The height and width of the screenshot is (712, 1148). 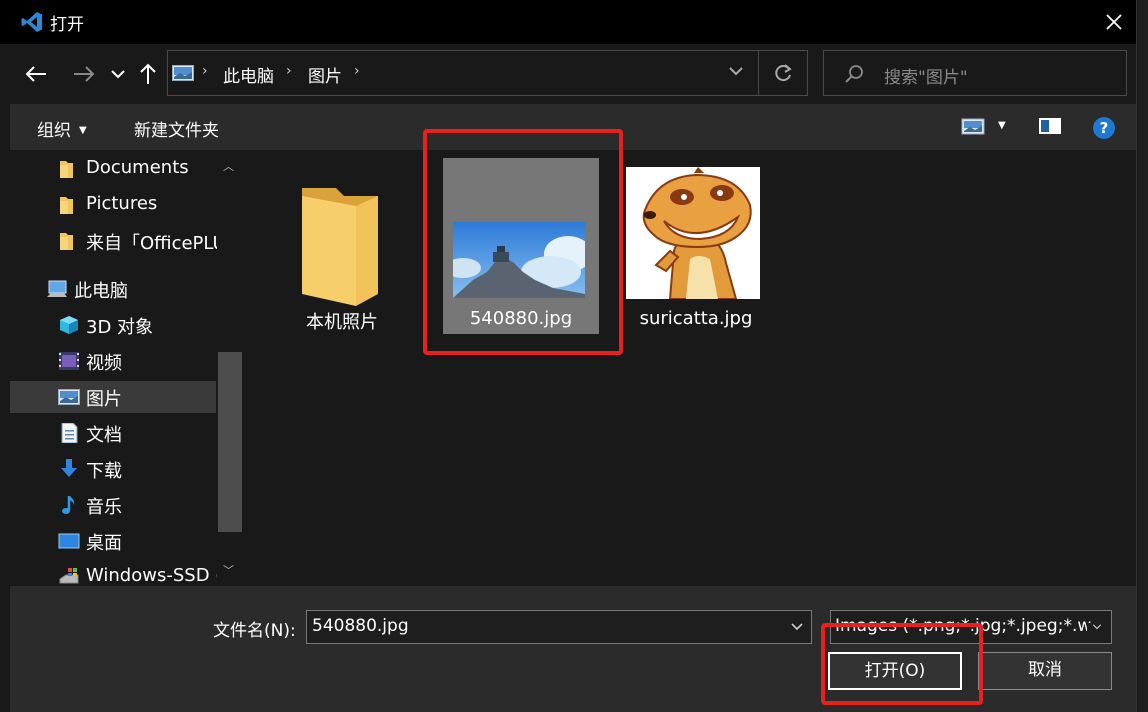 I want to click on 3d-objects-icon, so click(x=69, y=325).